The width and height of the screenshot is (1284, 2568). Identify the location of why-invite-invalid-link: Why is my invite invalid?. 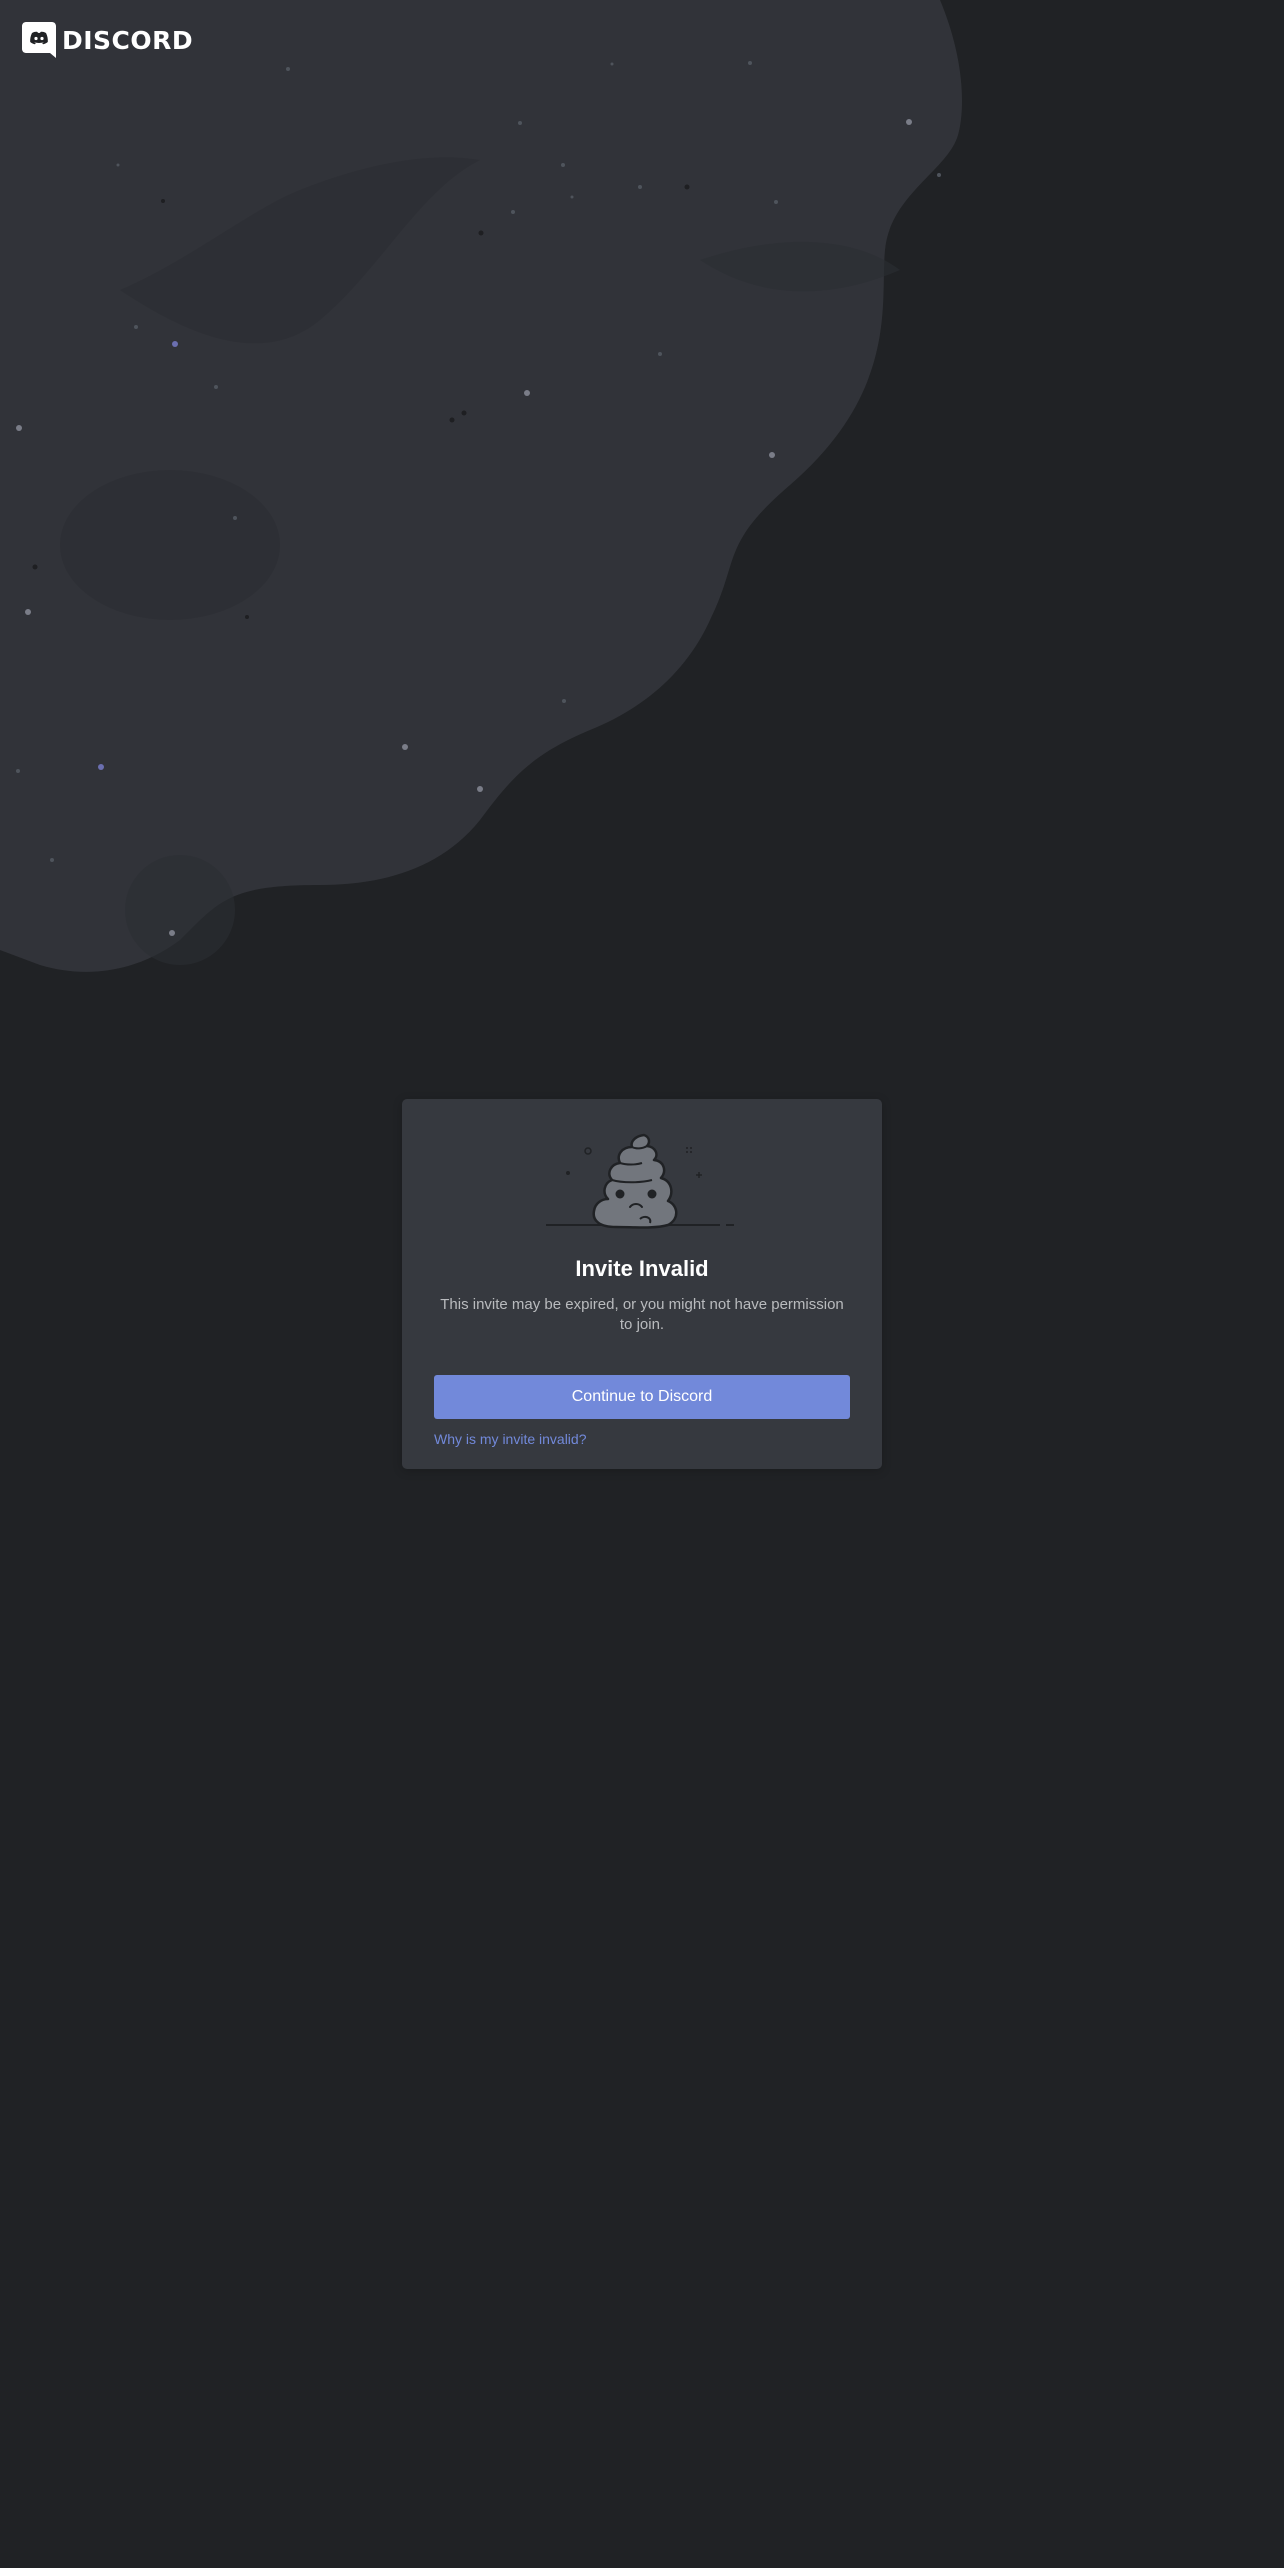
(642, 1439).